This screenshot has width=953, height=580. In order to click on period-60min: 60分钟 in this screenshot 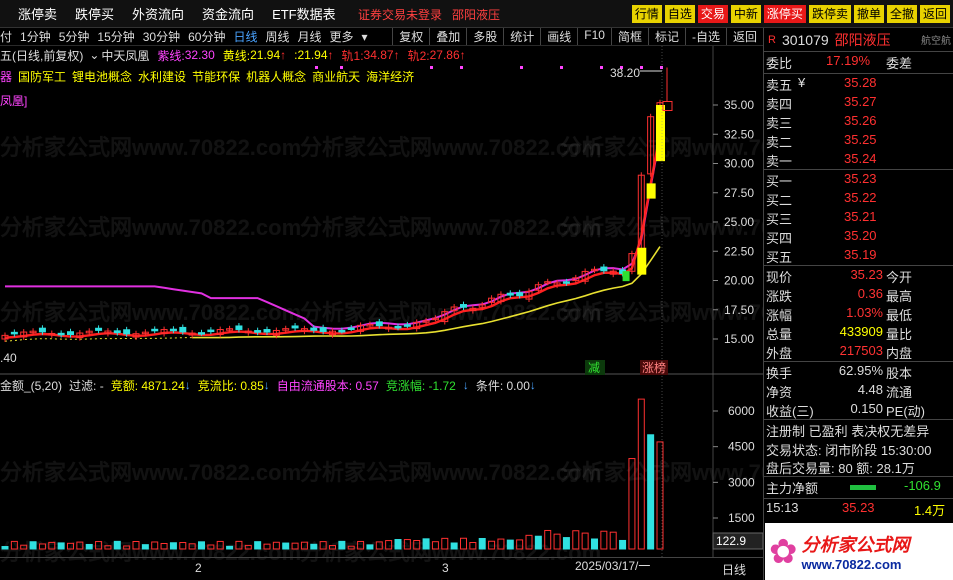, I will do `click(206, 36)`.